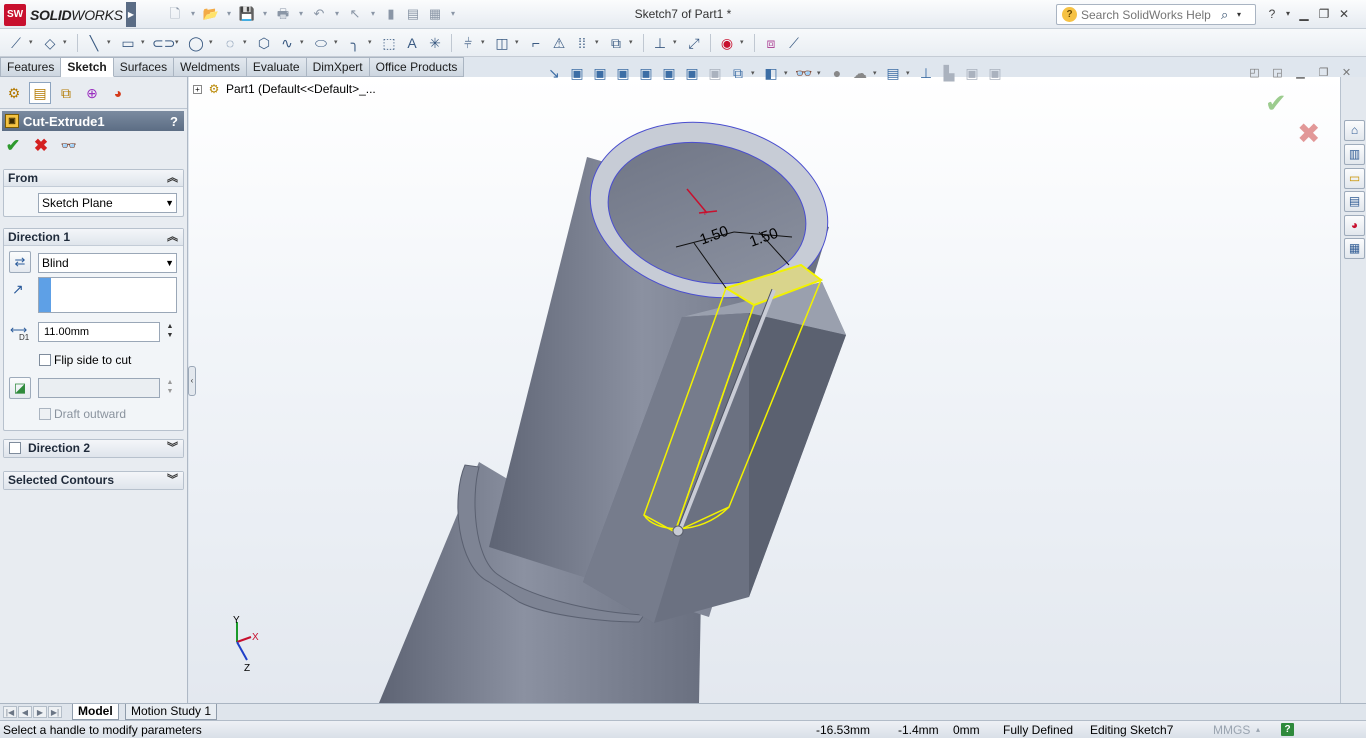 The width and height of the screenshot is (1366, 738). Describe the element at coordinates (413, 14) in the screenshot. I see `file-properties-icon: ▤` at that location.